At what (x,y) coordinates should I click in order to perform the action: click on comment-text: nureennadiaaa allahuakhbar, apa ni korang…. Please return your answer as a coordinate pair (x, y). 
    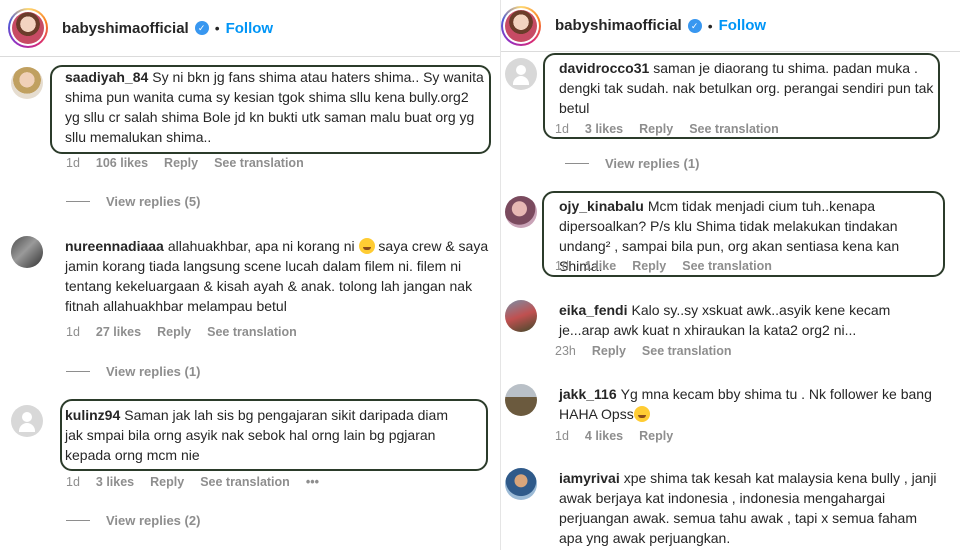
    Looking at the image, I should click on (277, 276).